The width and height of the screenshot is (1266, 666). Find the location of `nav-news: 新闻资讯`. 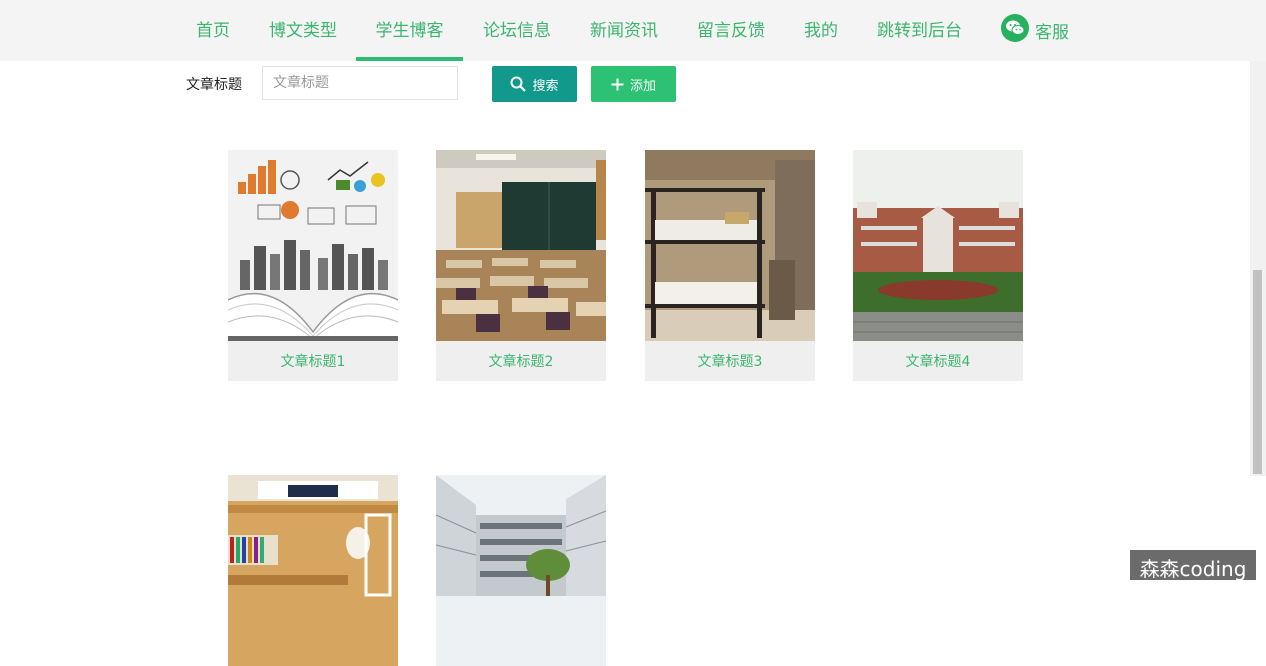

nav-news: 新闻资讯 is located at coordinates (624, 30).